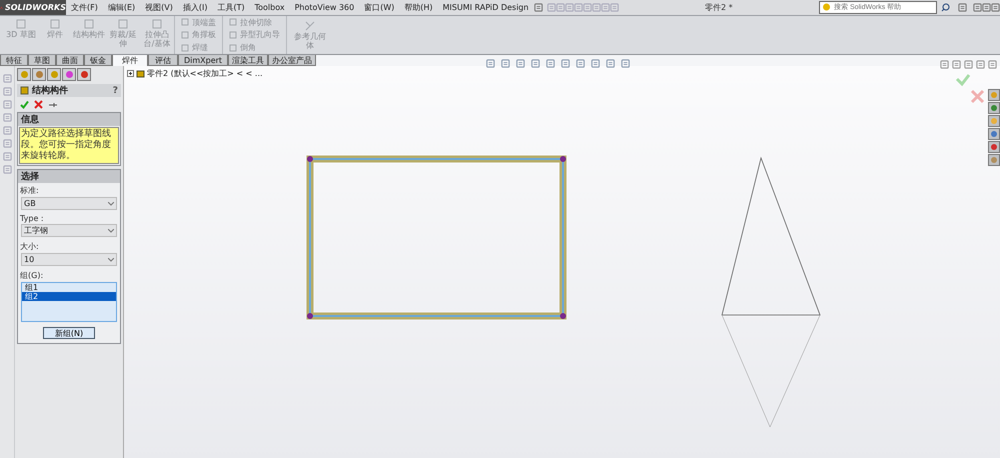 Image resolution: width=1000 pixels, height=458 pixels. What do you see at coordinates (70, 60) in the screenshot?
I see `ribbon-tab: 曲面` at bounding box center [70, 60].